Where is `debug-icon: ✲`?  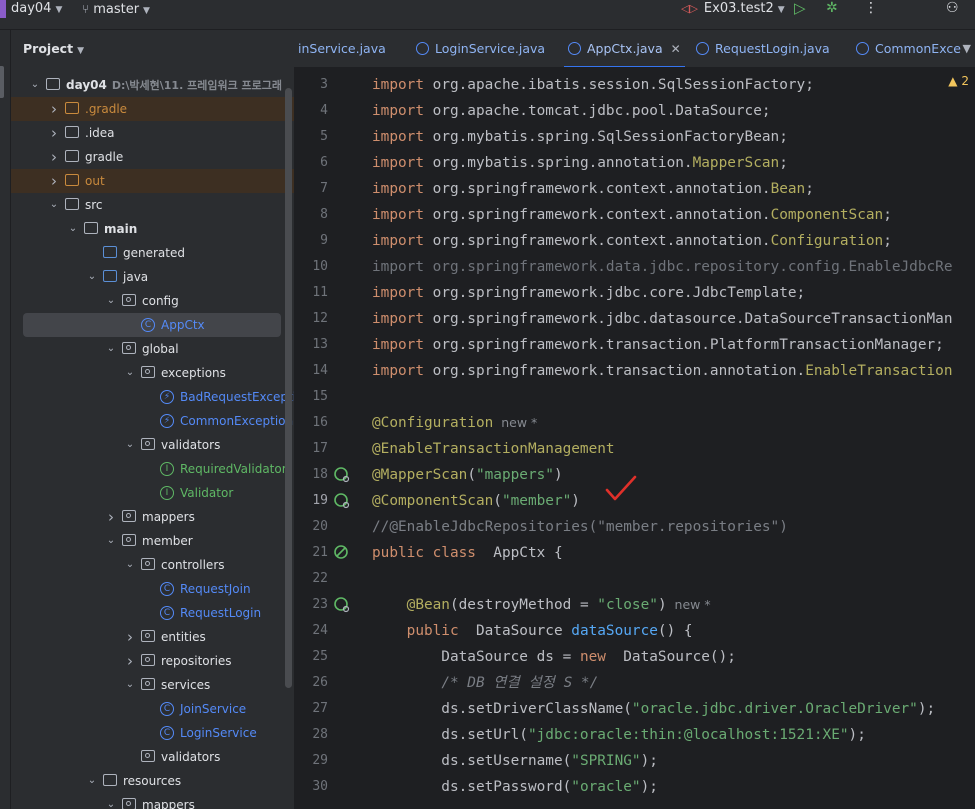
debug-icon: ✲ is located at coordinates (832, 9).